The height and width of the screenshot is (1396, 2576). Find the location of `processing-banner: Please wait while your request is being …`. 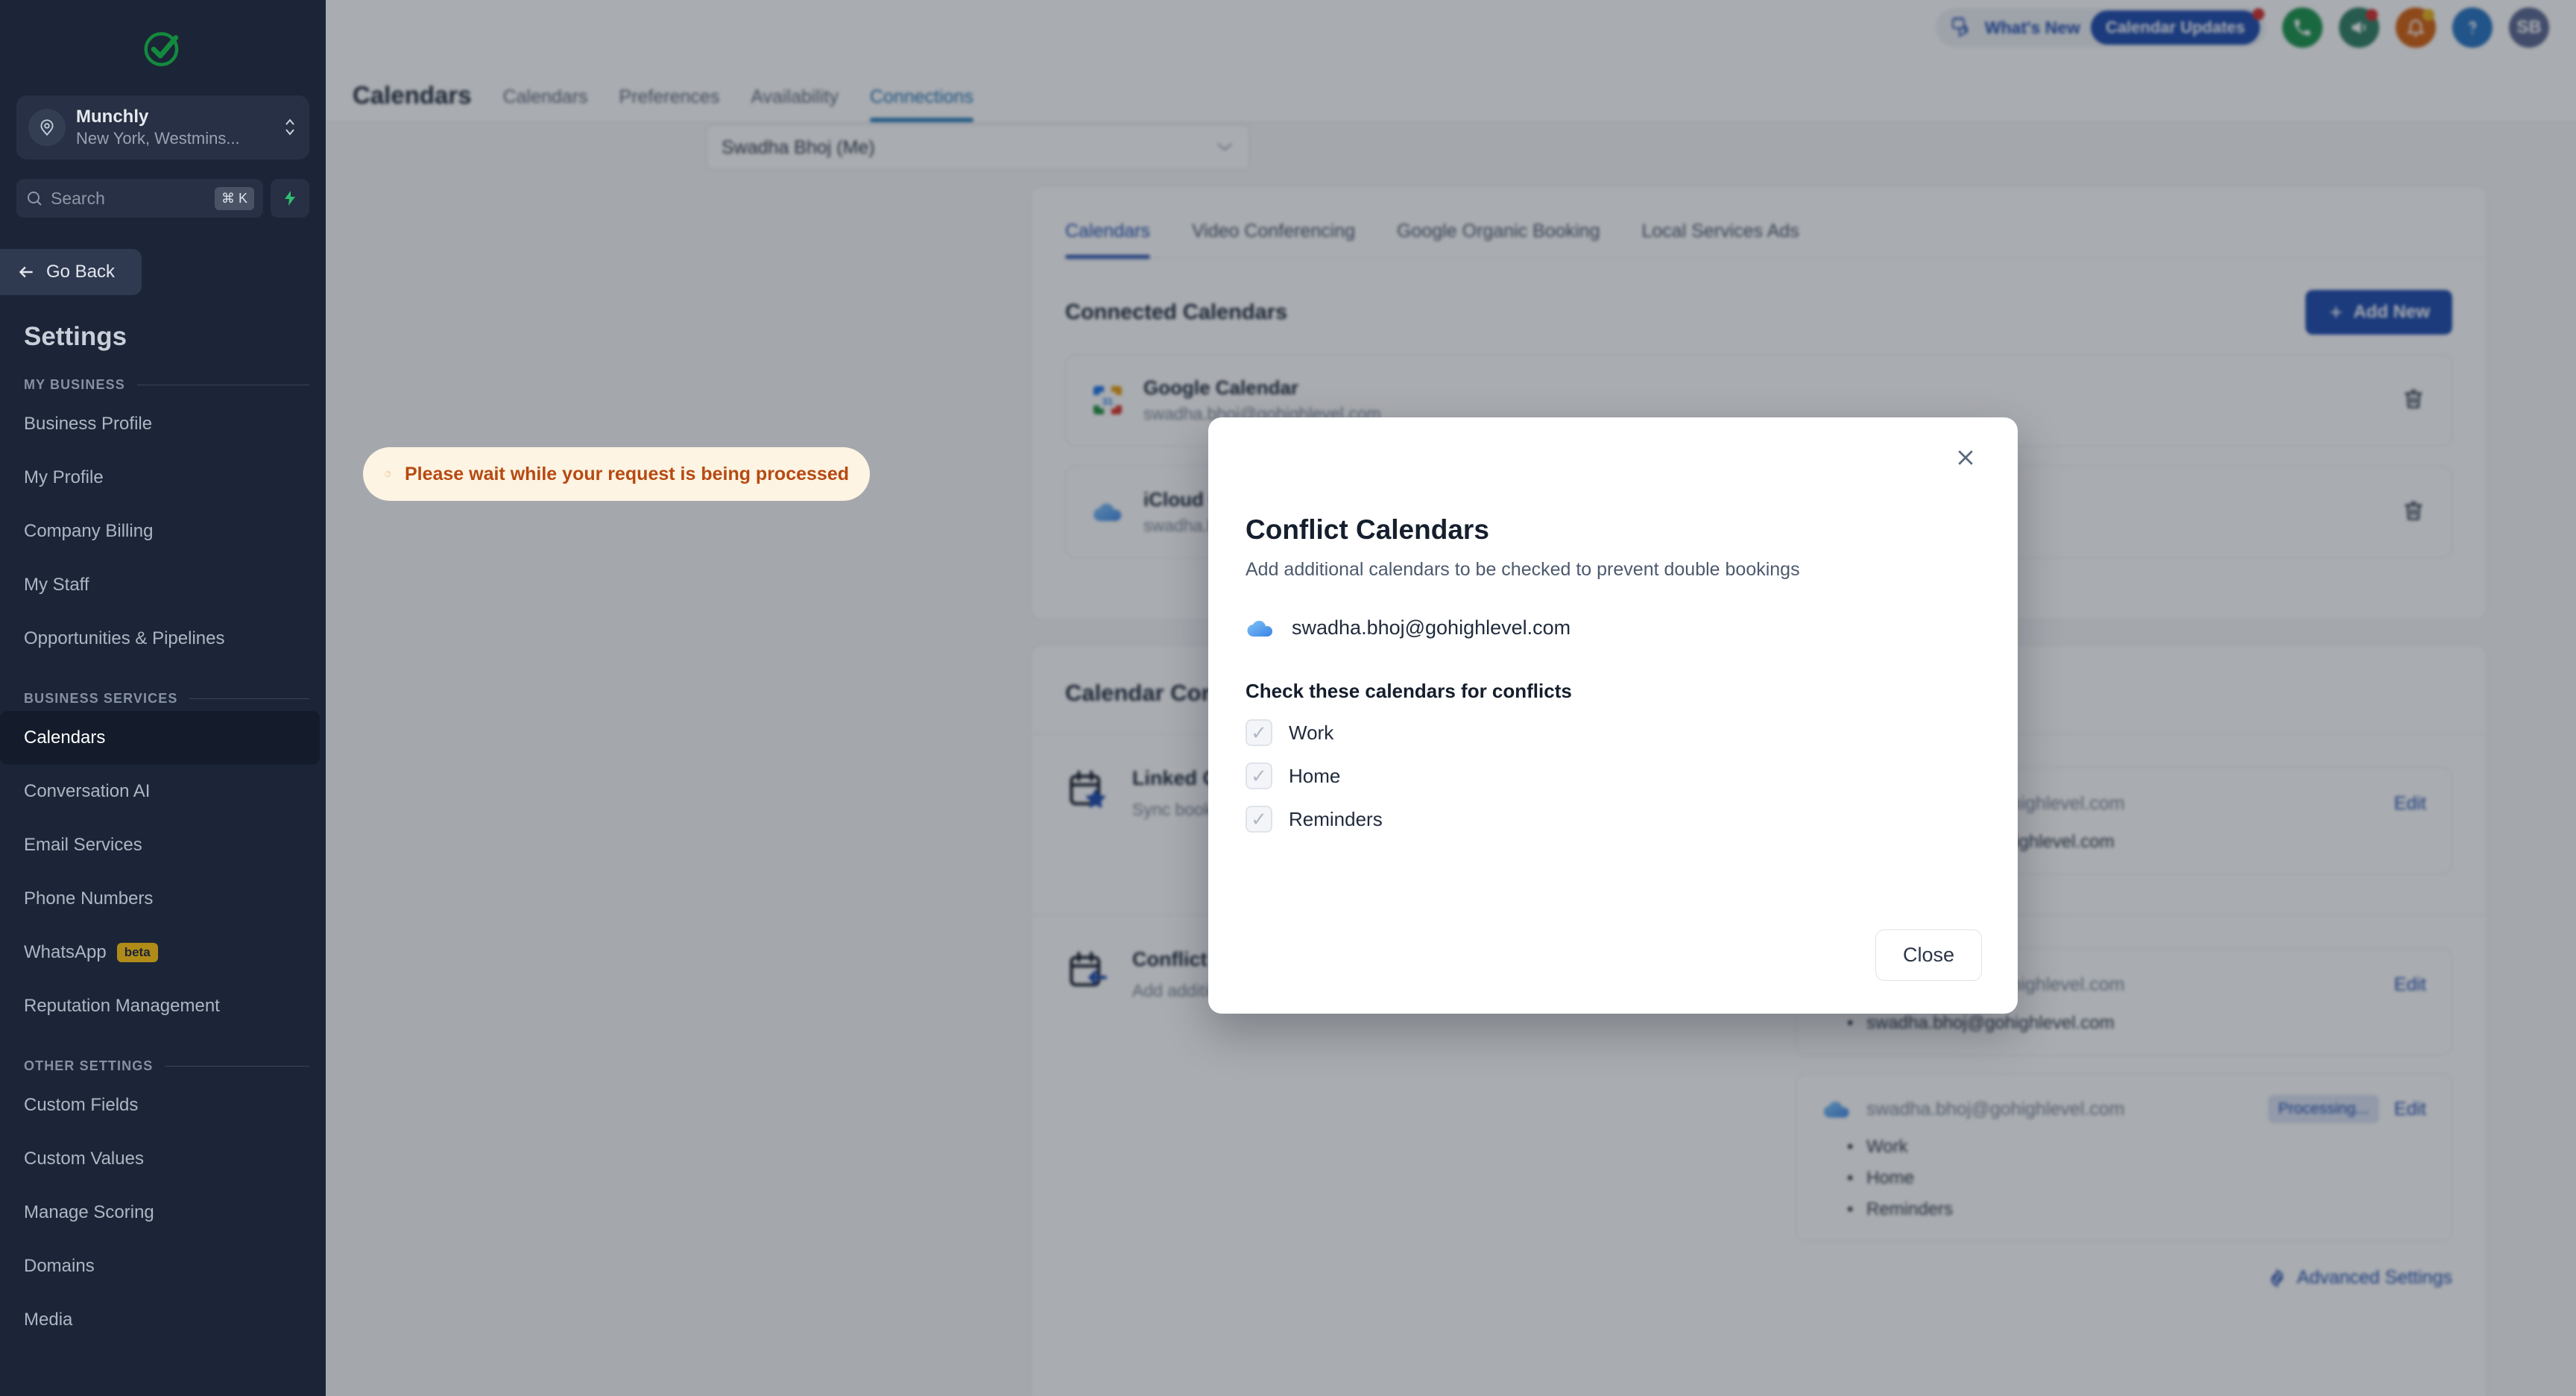

processing-banner: Please wait while your request is being … is located at coordinates (617, 474).